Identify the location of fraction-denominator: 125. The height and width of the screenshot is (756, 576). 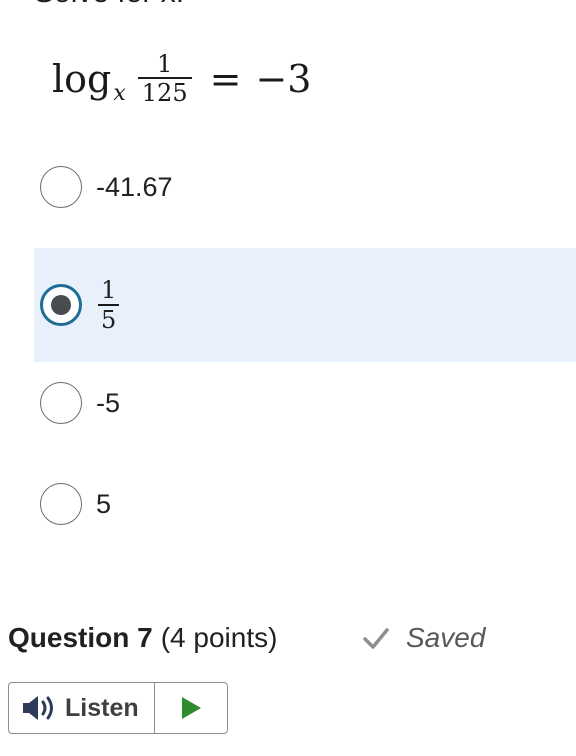
(164, 92).